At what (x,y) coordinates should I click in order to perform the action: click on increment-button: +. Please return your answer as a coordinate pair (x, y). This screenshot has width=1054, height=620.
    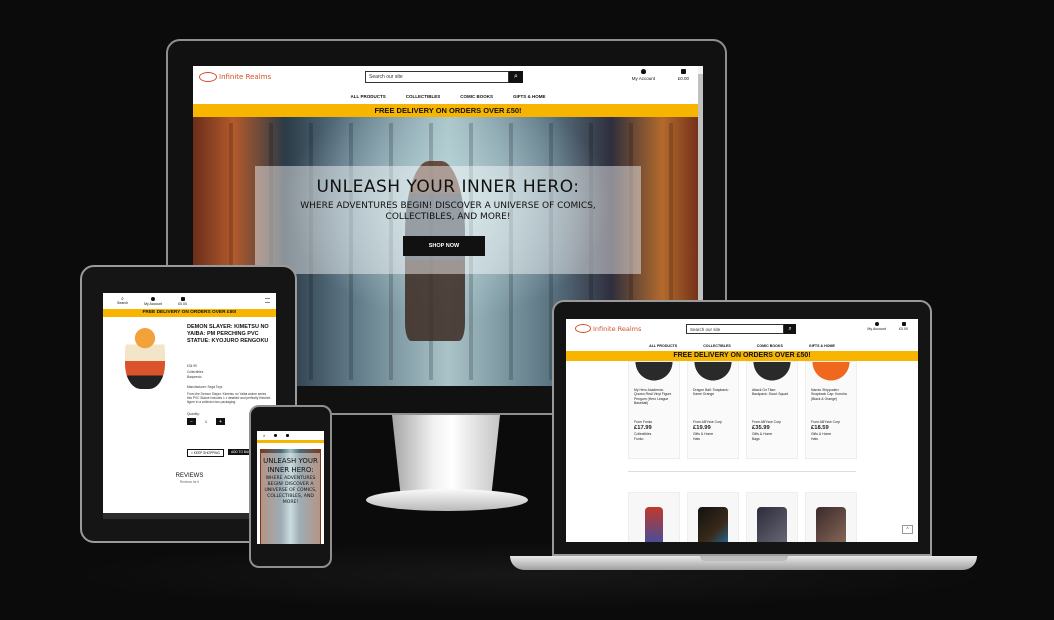
    Looking at the image, I should click on (220, 421).